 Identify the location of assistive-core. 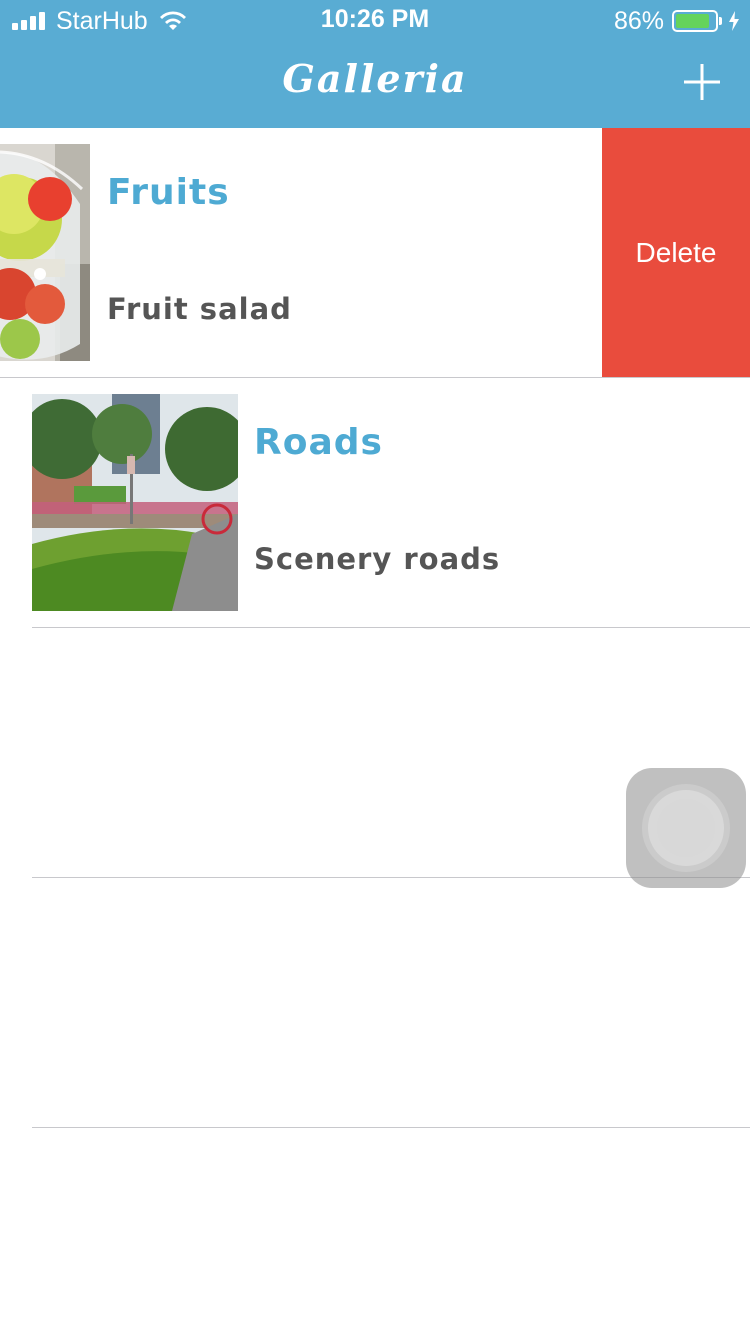
(686, 828).